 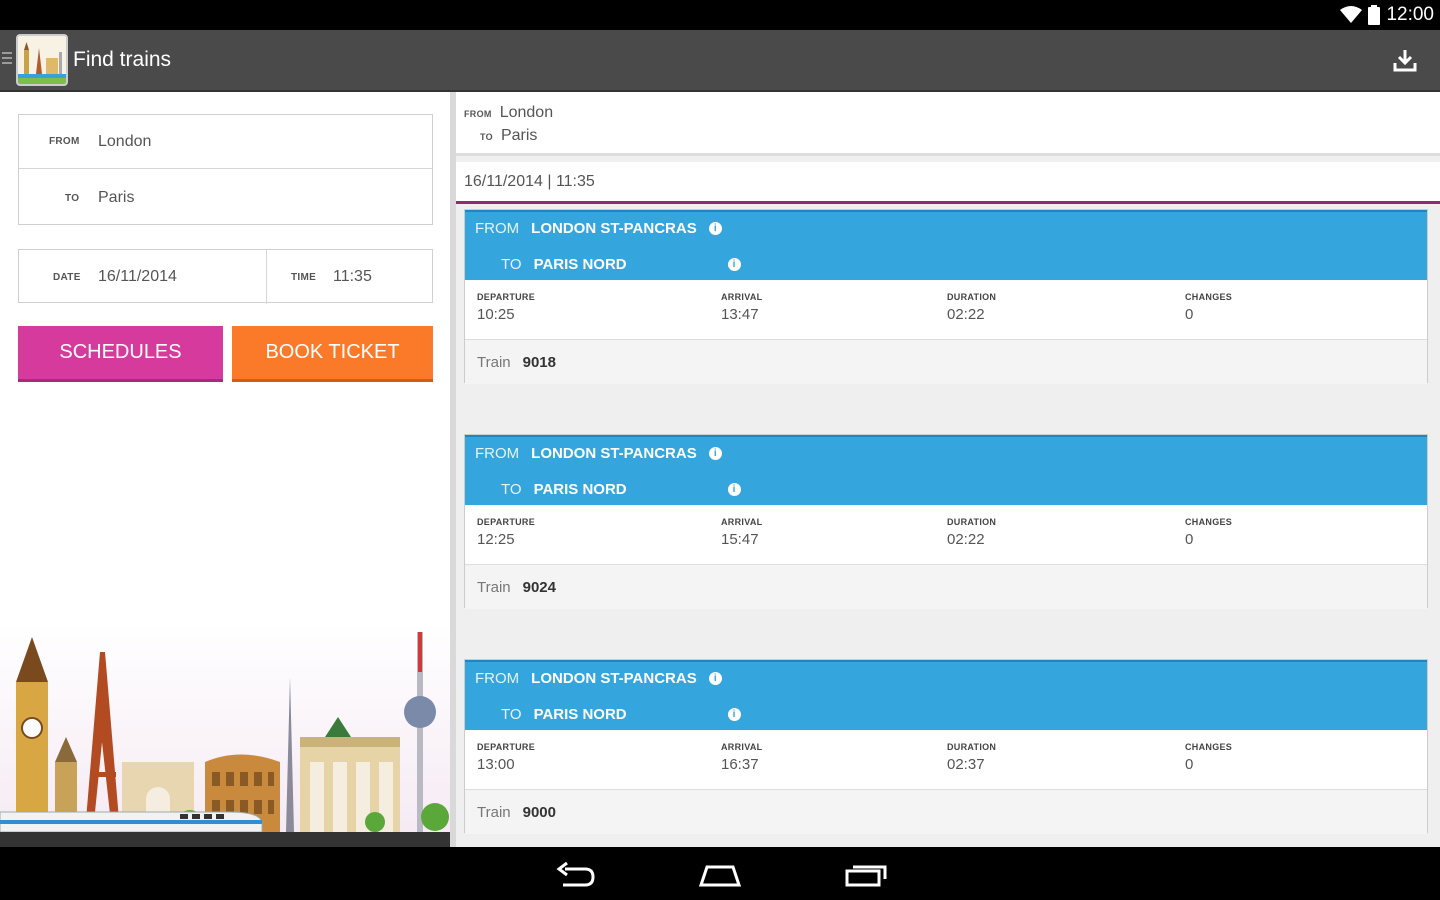 I want to click on action-bar: Find trains, so click(x=720, y=61).